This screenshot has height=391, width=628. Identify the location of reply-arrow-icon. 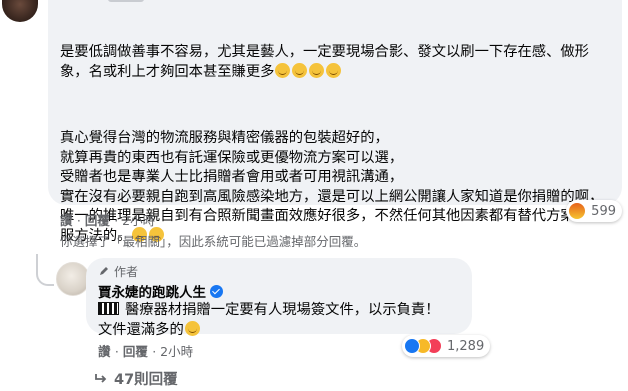
(101, 378).